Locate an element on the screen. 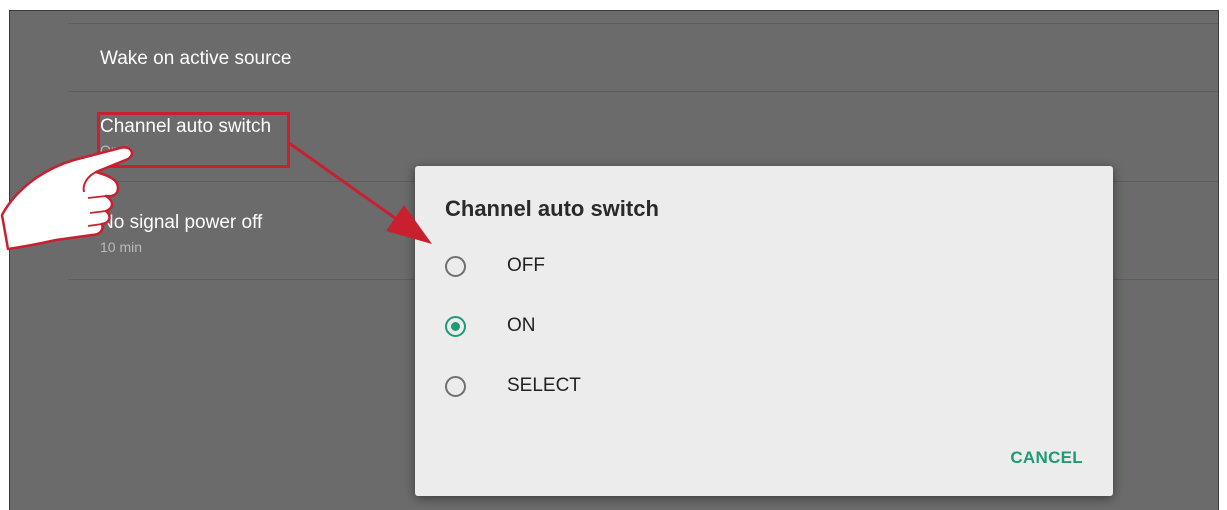 The height and width of the screenshot is (510, 1227). setting-title: Wake on active source is located at coordinates (196, 58).